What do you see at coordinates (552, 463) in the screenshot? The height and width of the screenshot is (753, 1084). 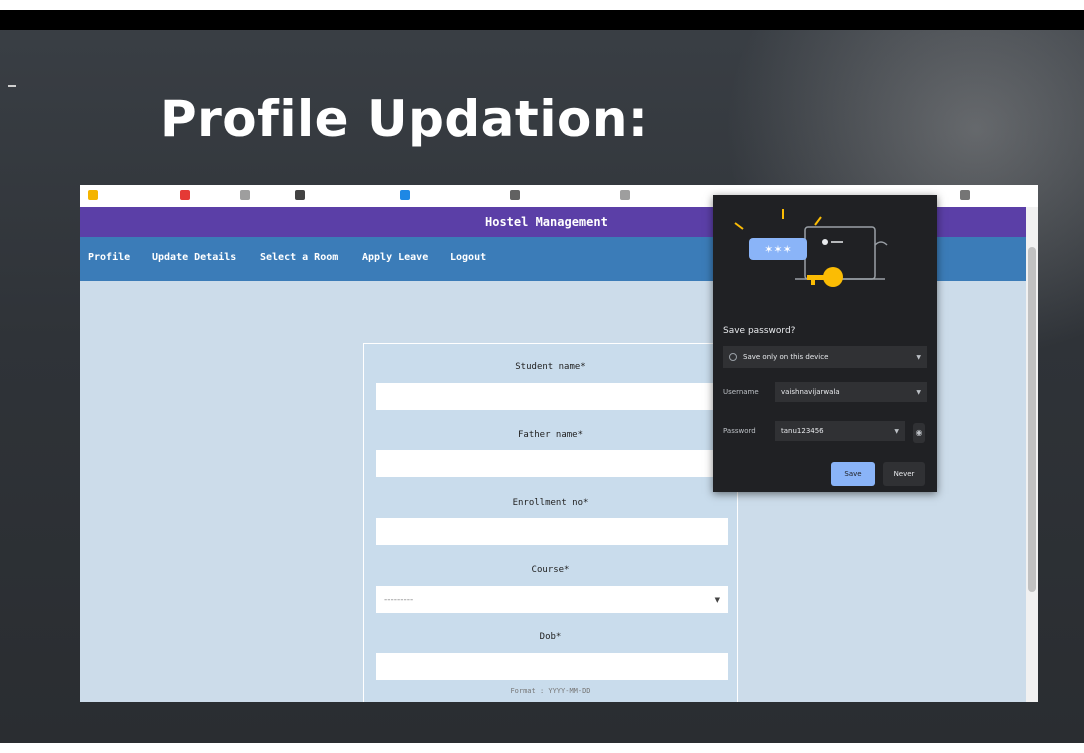 I see `father-name-input` at bounding box center [552, 463].